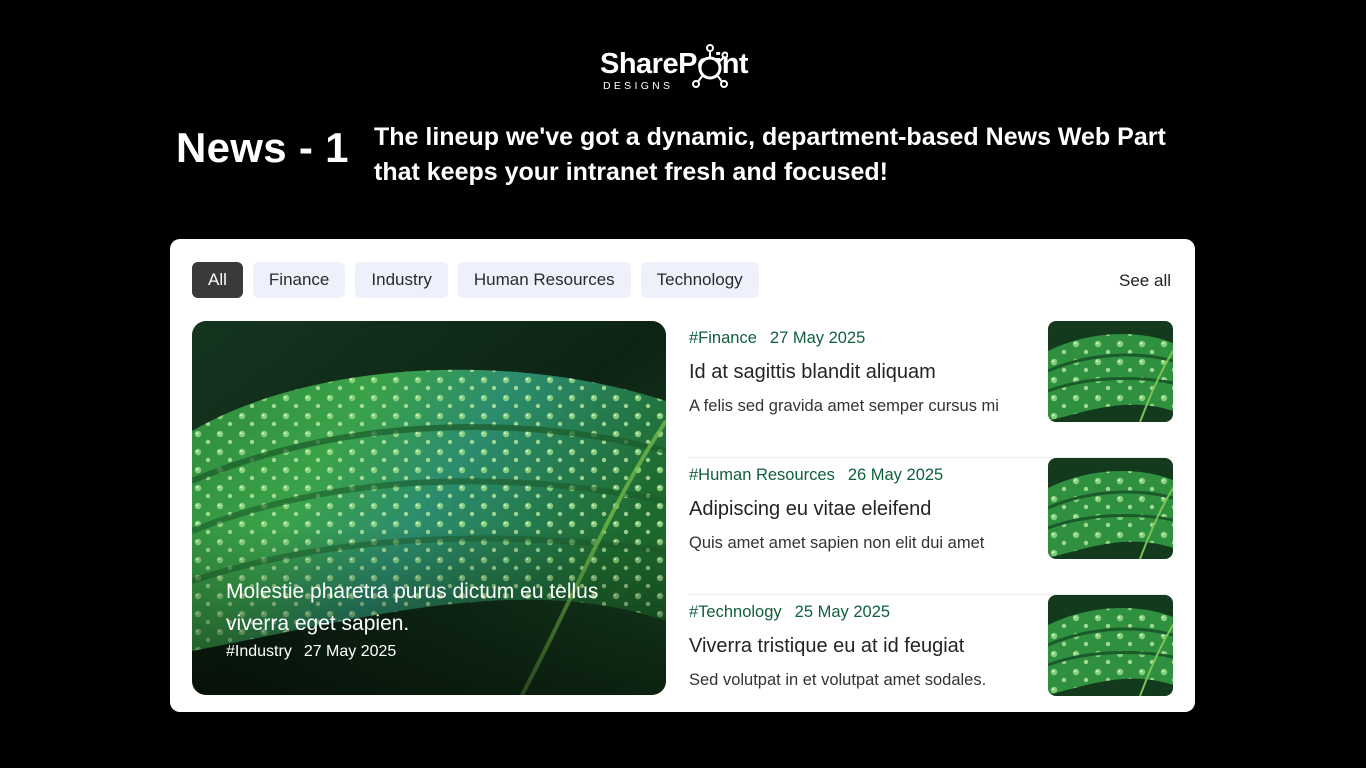 The width and height of the screenshot is (1366, 768). What do you see at coordinates (789, 612) in the screenshot?
I see `article-meta: #Technology 25 May 2025` at bounding box center [789, 612].